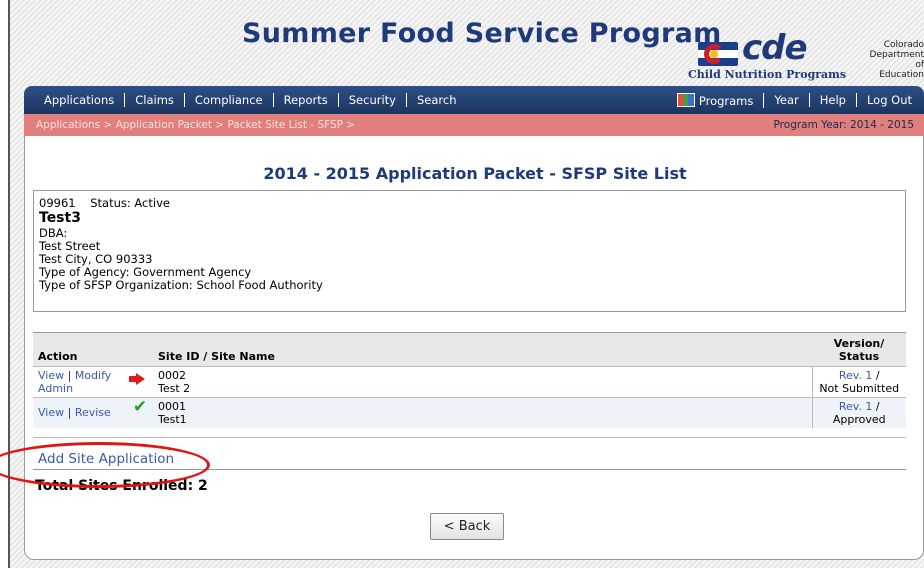 The width and height of the screenshot is (924, 568). What do you see at coordinates (57, 203) in the screenshot?
I see `sponsor-id: 09961` at bounding box center [57, 203].